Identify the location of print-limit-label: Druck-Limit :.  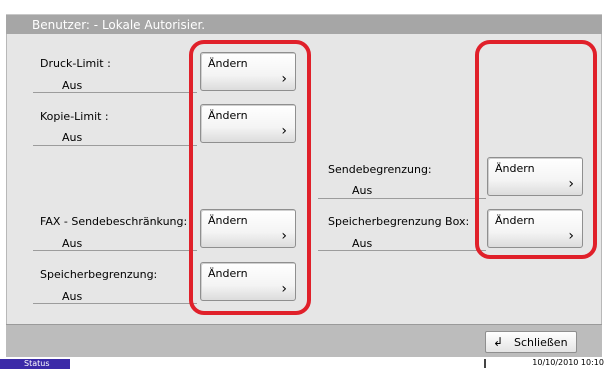
(75, 63).